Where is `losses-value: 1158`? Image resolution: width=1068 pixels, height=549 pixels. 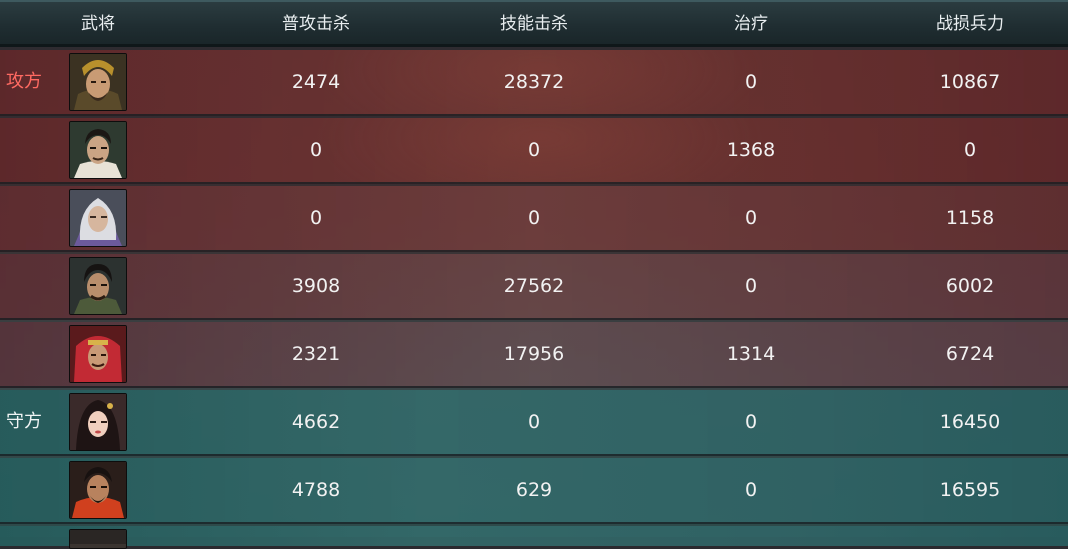 losses-value: 1158 is located at coordinates (970, 218).